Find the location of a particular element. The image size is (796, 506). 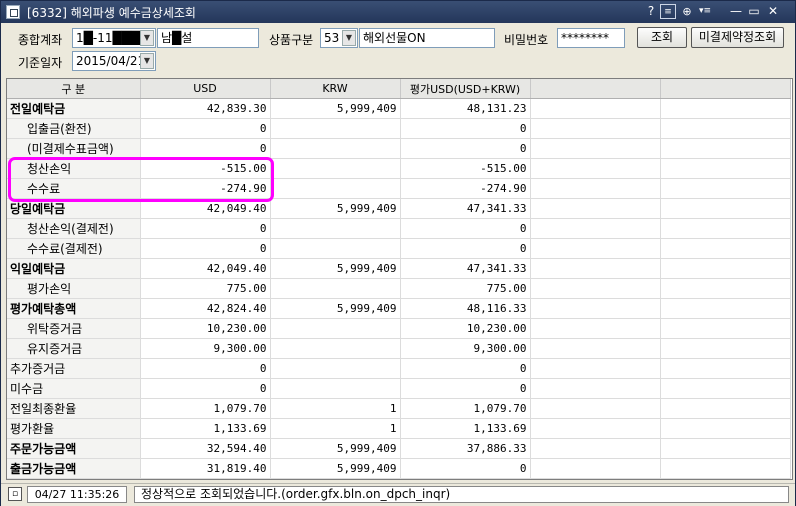

table-row: 추가증거금 0 0 is located at coordinates (399, 368).